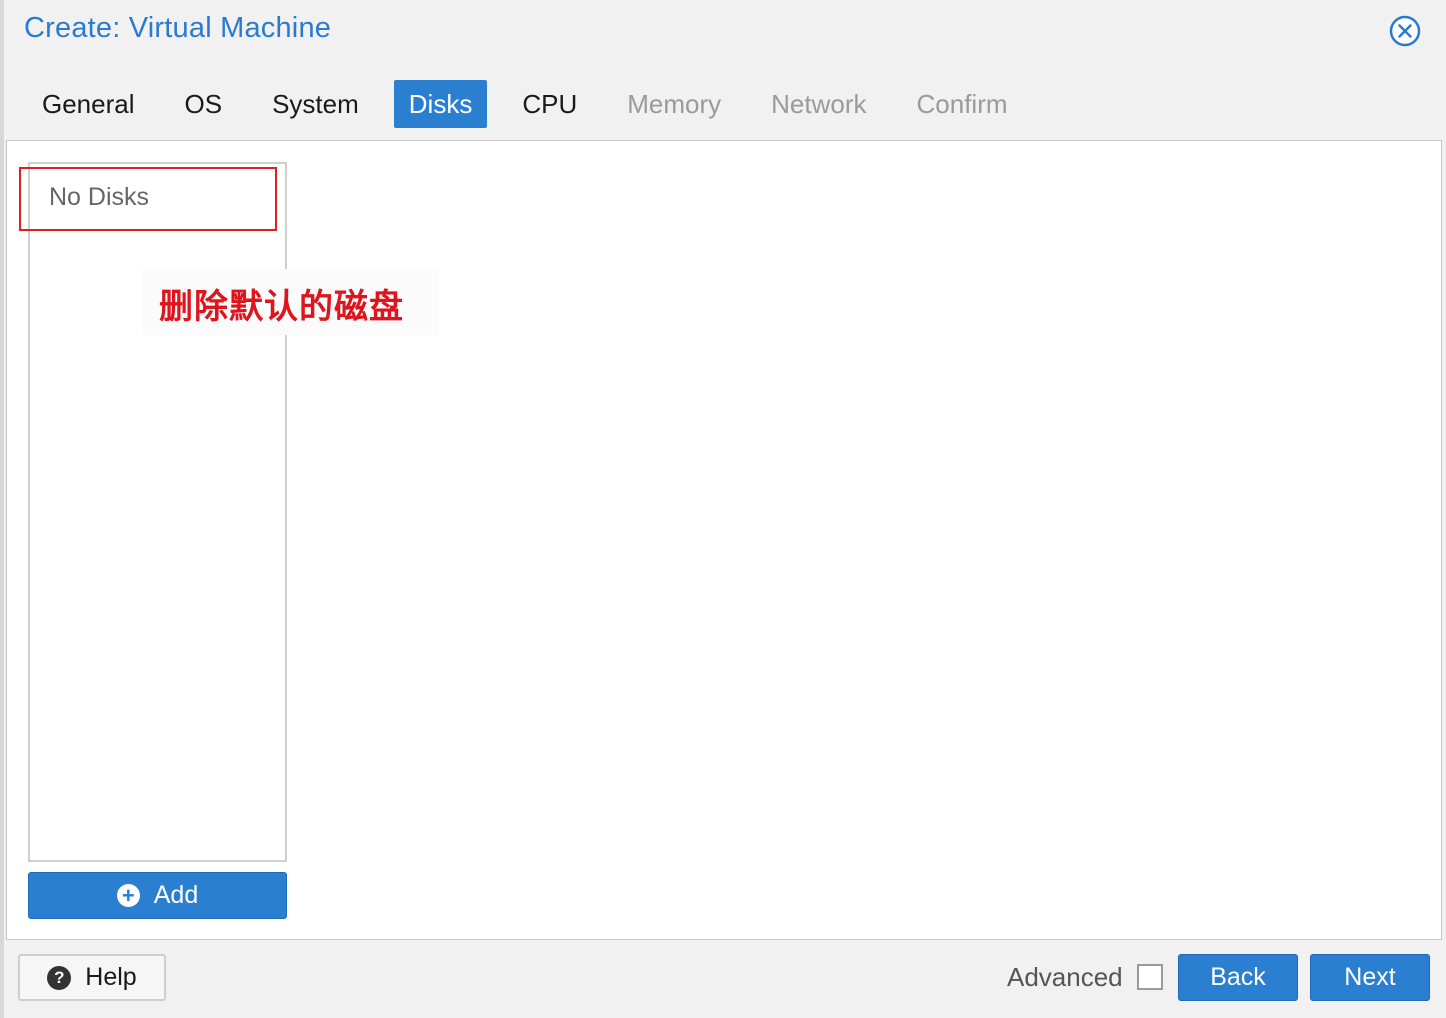  I want to click on tab-os: OS, so click(204, 104).